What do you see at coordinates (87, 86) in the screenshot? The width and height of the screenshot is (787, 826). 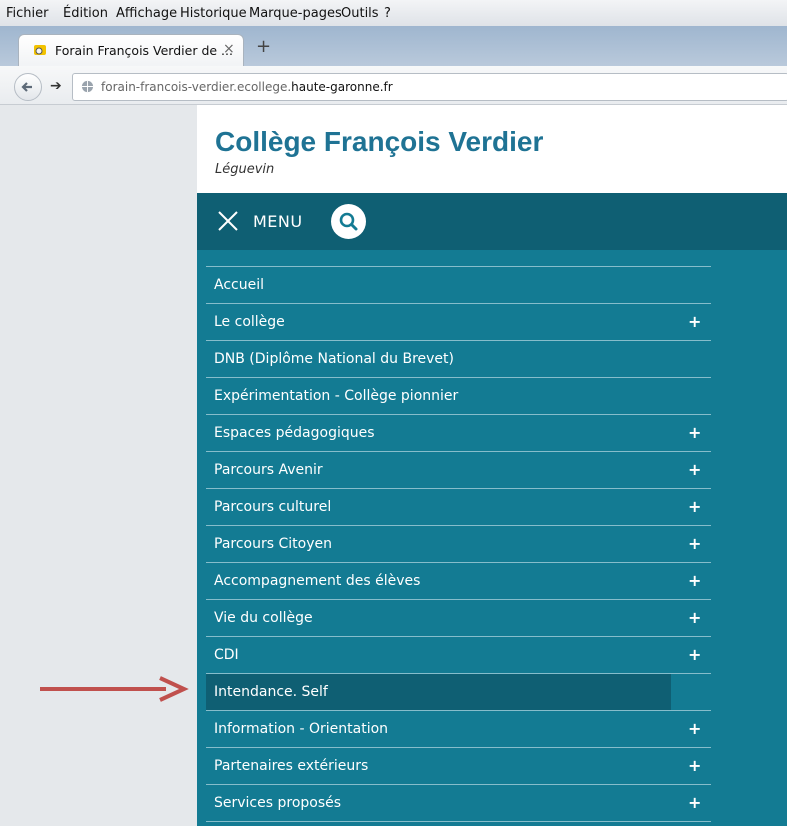 I see `globe-icon` at bounding box center [87, 86].